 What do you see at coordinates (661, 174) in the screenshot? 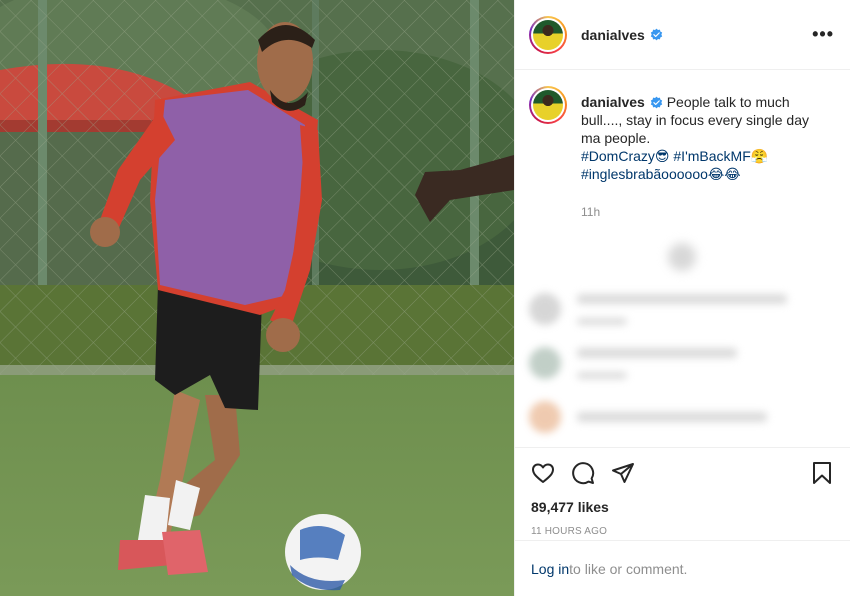
I see `hashtag-inglesbrabao: #inglesbrabãoooooo😂😂` at bounding box center [661, 174].